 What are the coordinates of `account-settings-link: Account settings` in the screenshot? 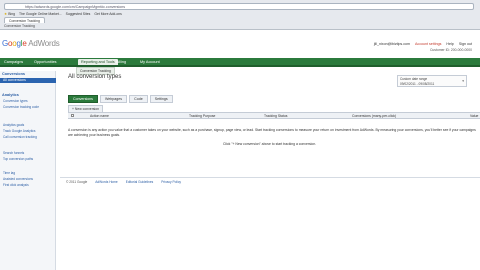 It's located at (428, 44).